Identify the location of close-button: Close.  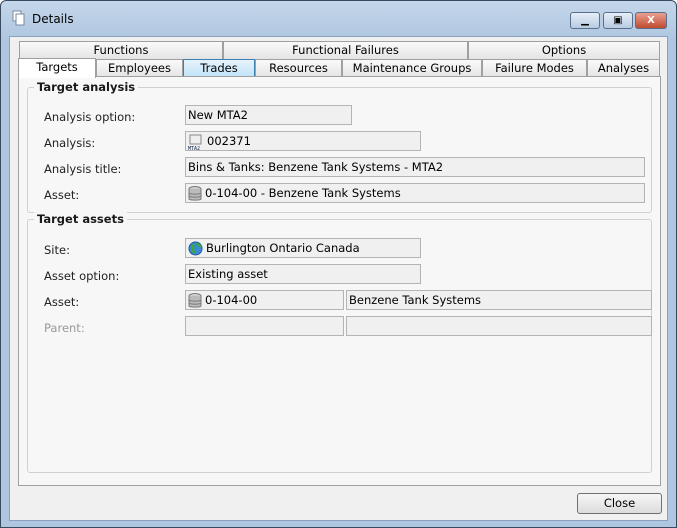
(619, 503).